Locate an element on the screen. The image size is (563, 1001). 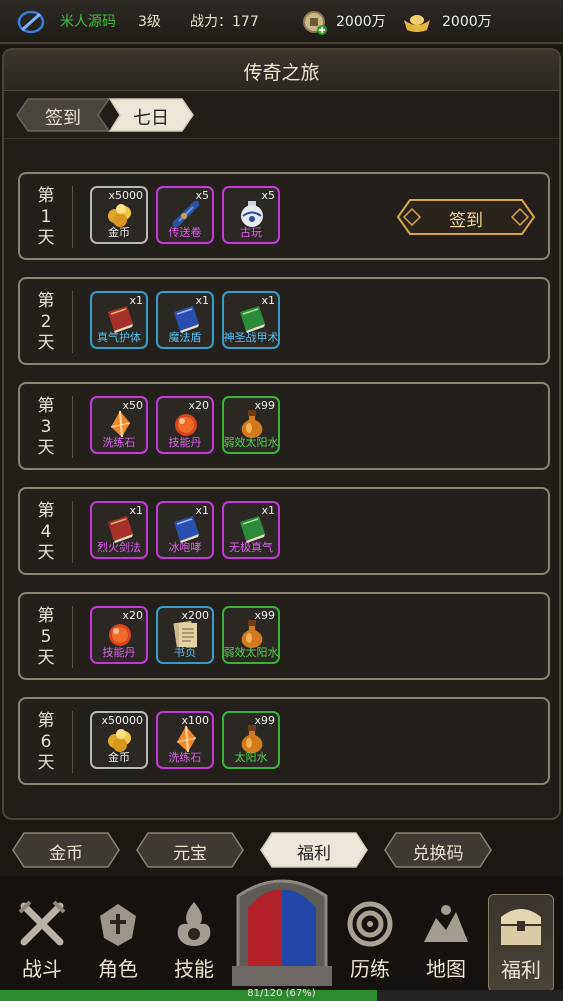
ingot-icon is located at coordinates (417, 23).